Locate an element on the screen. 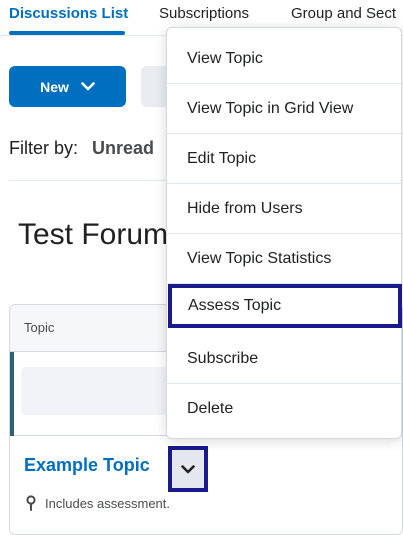  filter-unread-option: Unread is located at coordinates (123, 148).